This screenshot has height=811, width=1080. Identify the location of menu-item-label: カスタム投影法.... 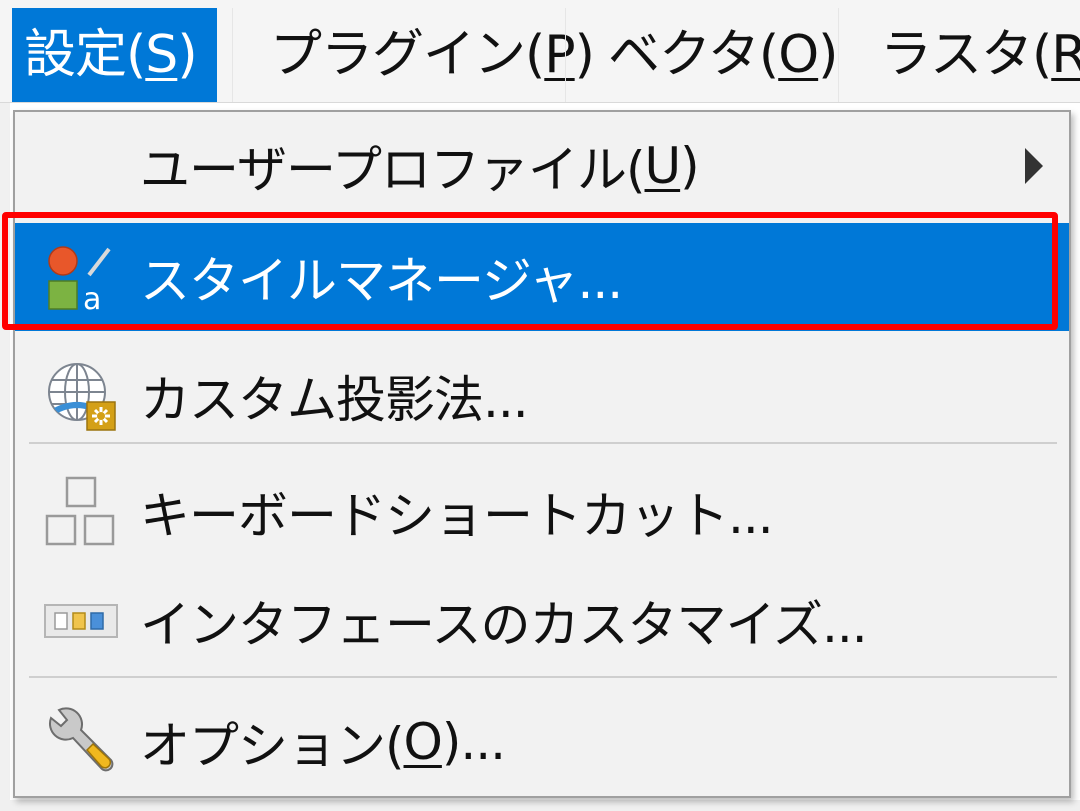
(334, 396).